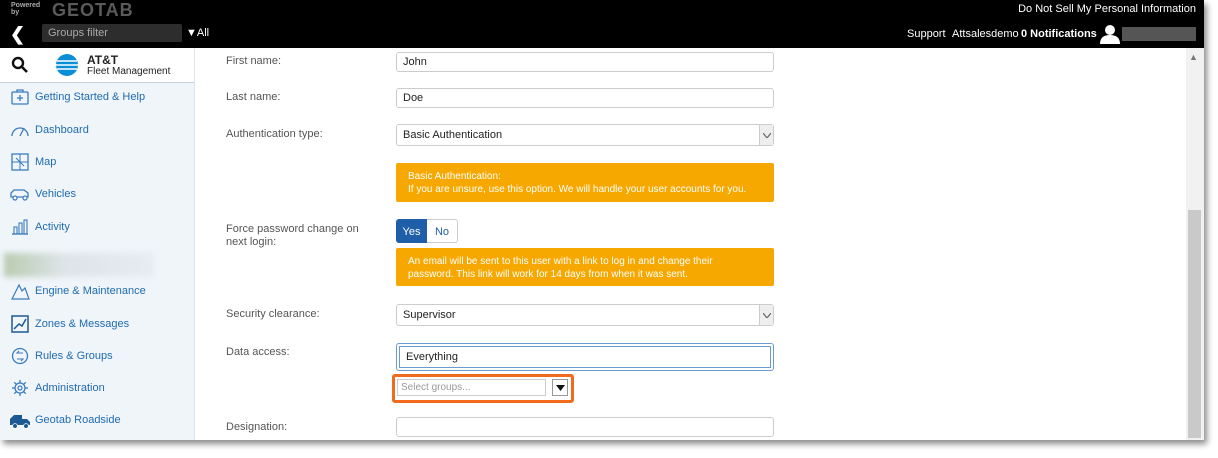 This screenshot has height=458, width=1218. I want to click on notifications-link: 0 Notifications, so click(1059, 34).